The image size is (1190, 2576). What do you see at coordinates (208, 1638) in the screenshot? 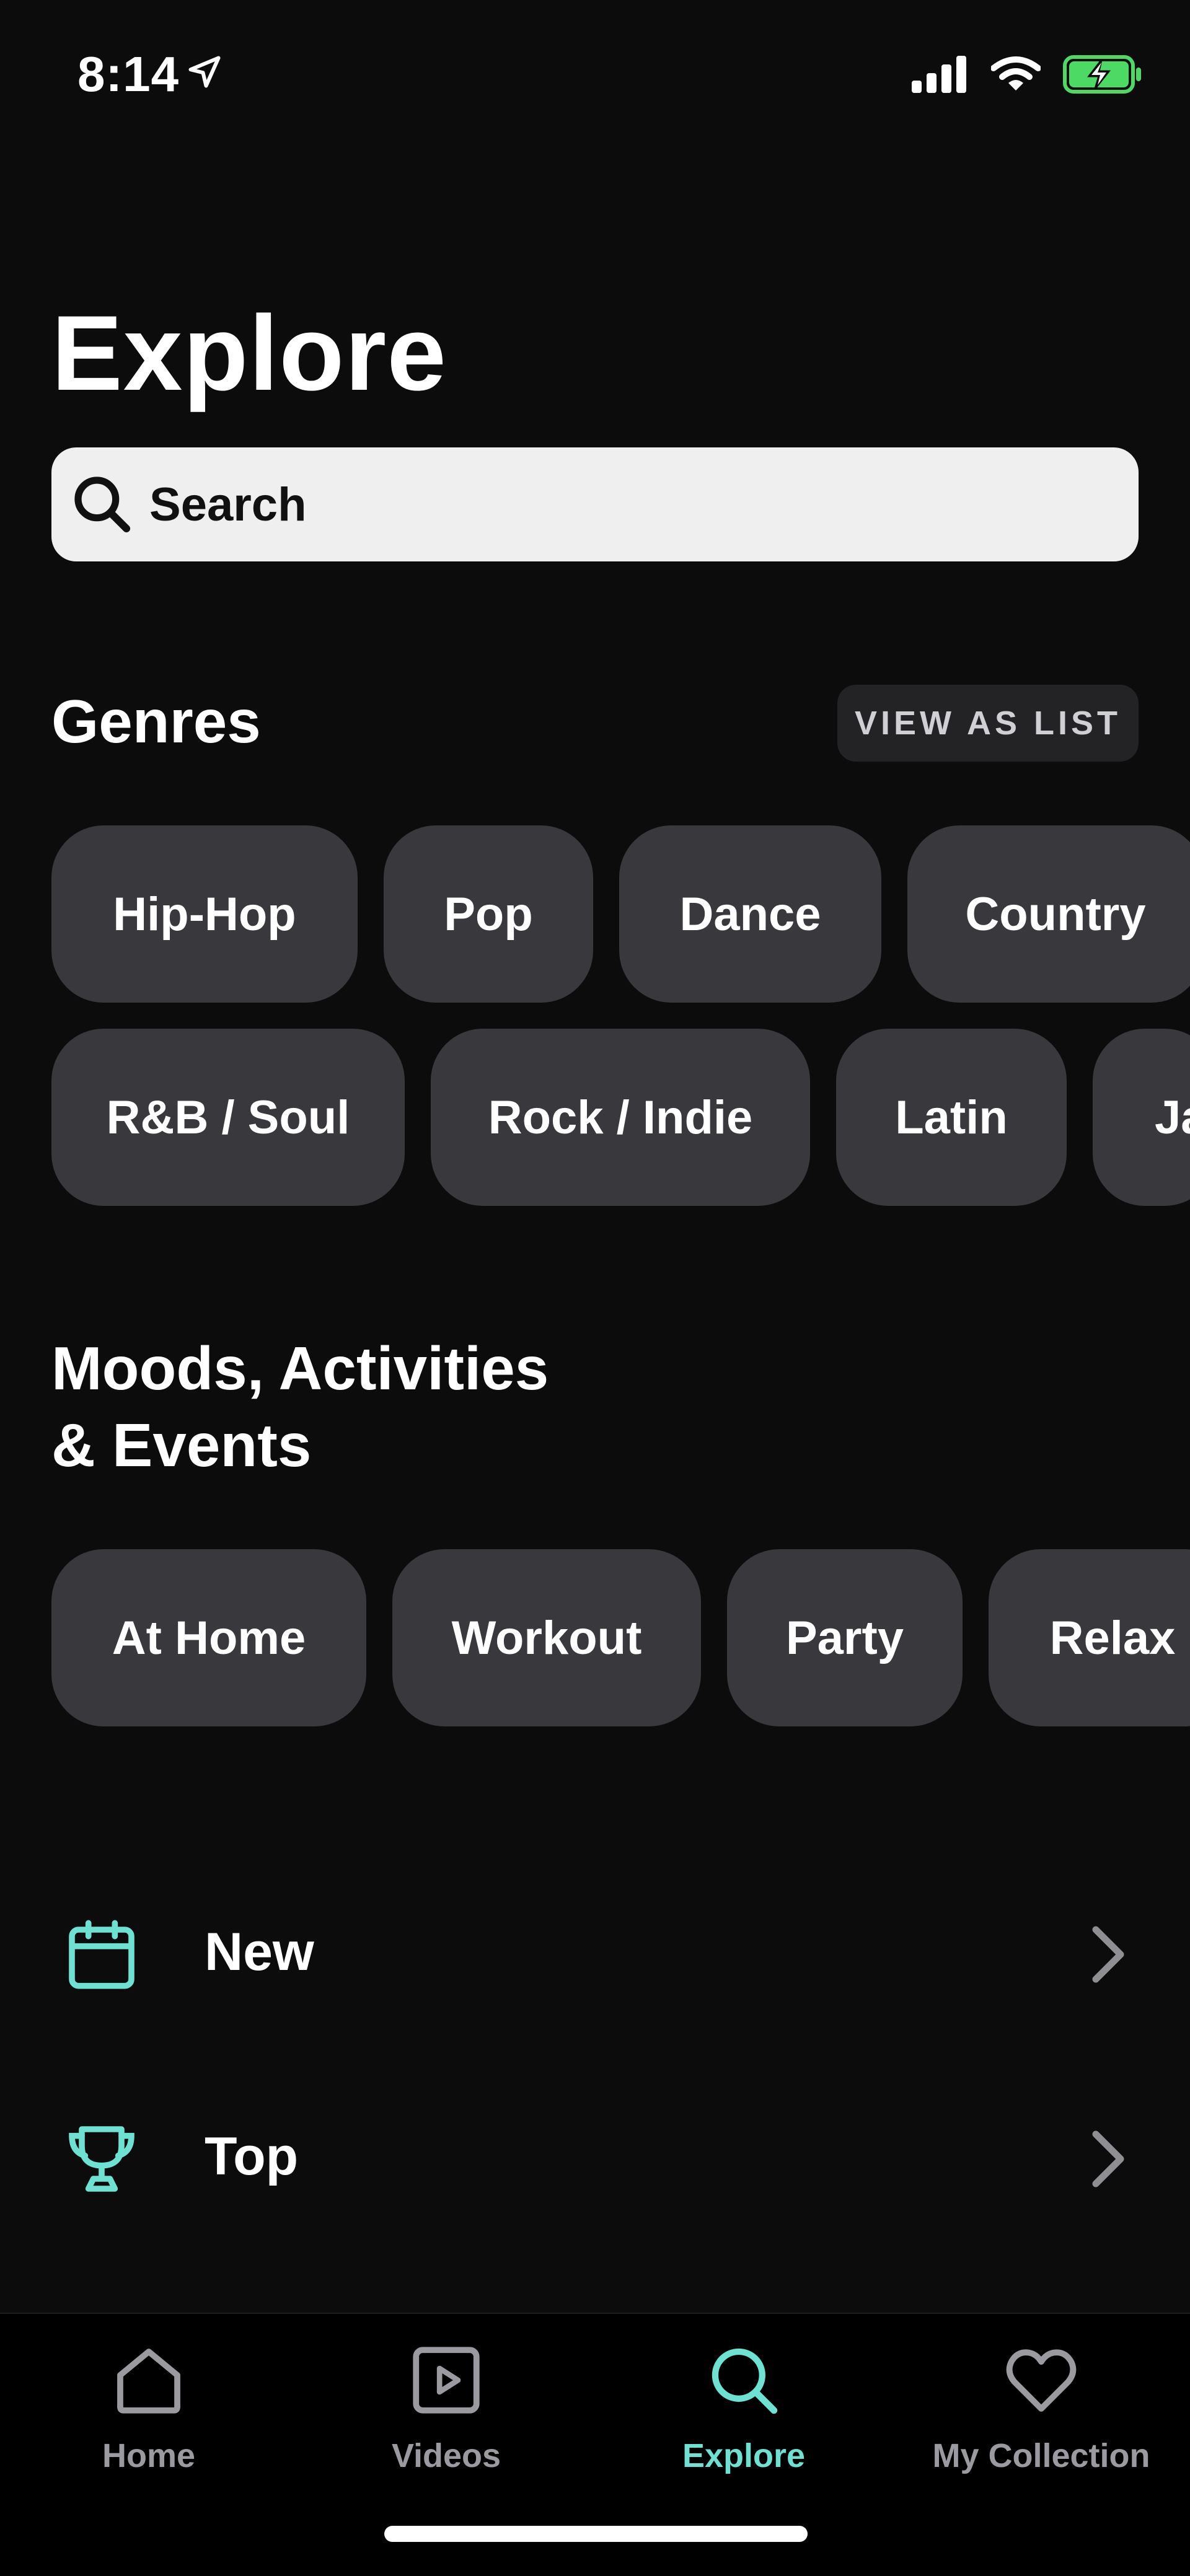
I see `mood-chip-at-home: At Home` at bounding box center [208, 1638].